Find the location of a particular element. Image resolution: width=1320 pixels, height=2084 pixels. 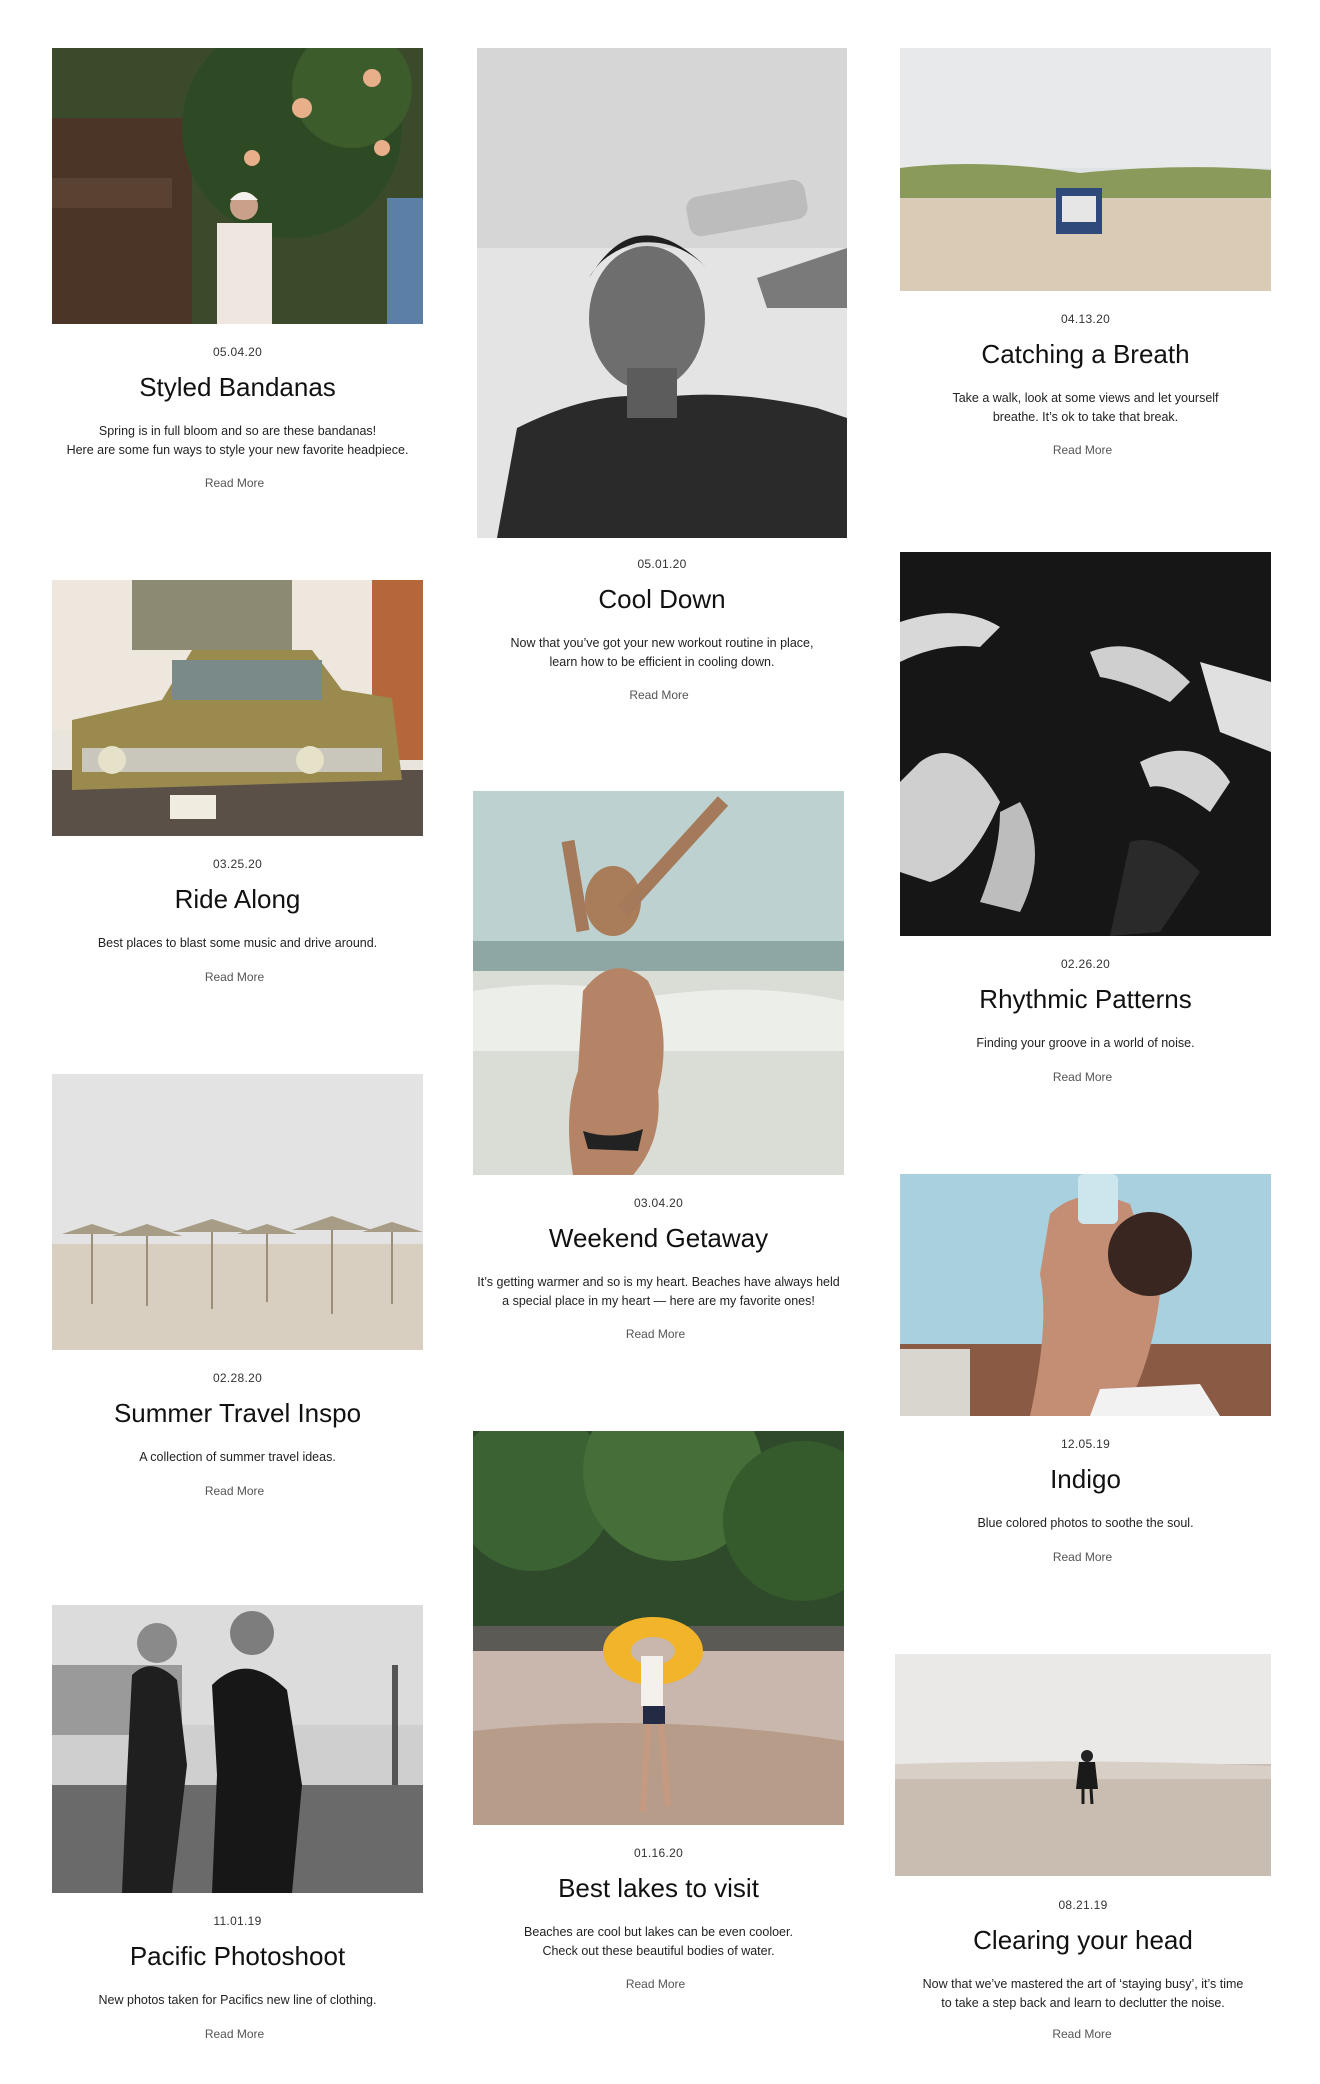

post-title: Cool Down is located at coordinates (662, 599).